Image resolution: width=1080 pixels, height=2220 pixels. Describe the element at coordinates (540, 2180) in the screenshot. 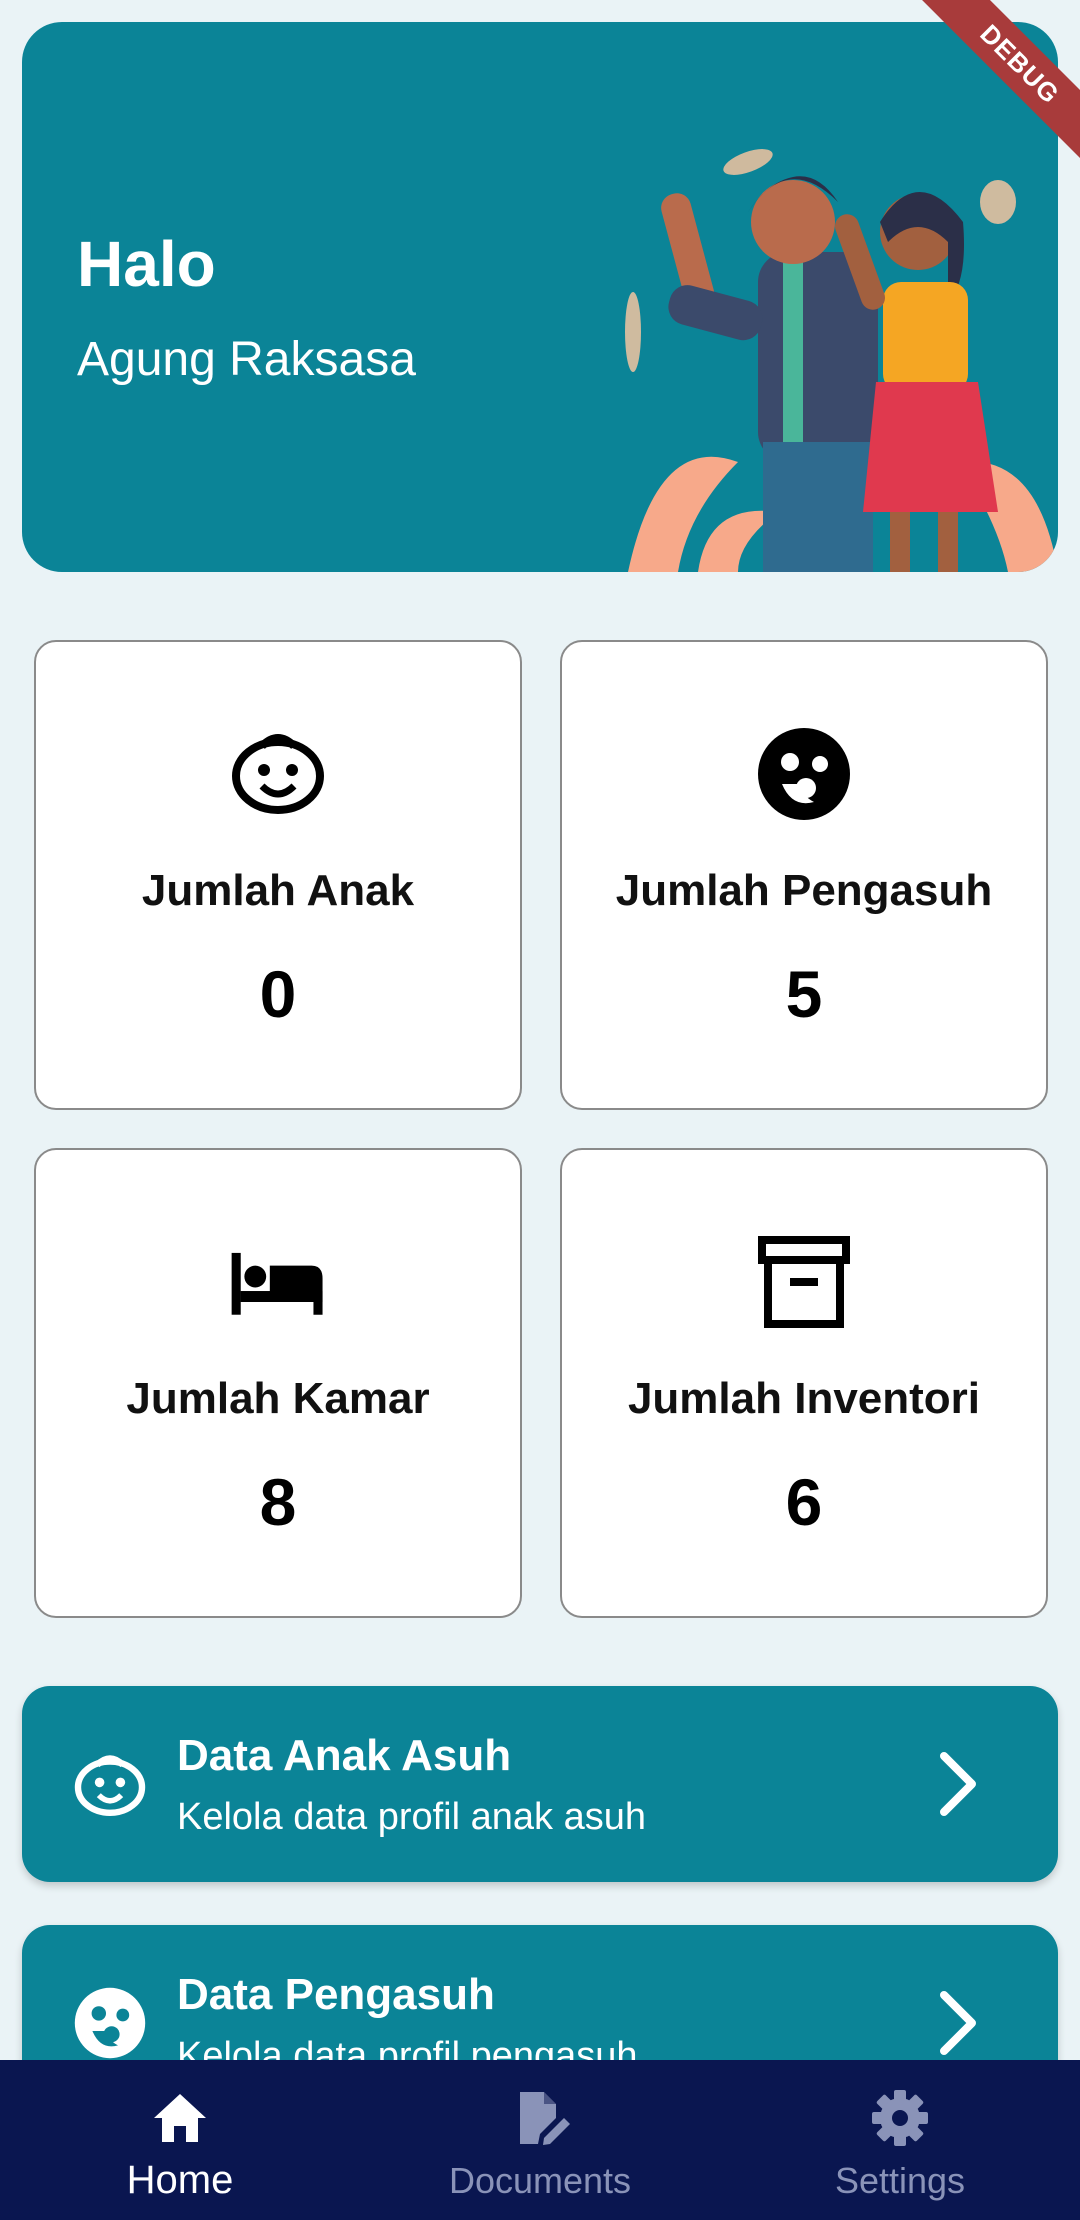

I see `nav-label: Documents` at that location.